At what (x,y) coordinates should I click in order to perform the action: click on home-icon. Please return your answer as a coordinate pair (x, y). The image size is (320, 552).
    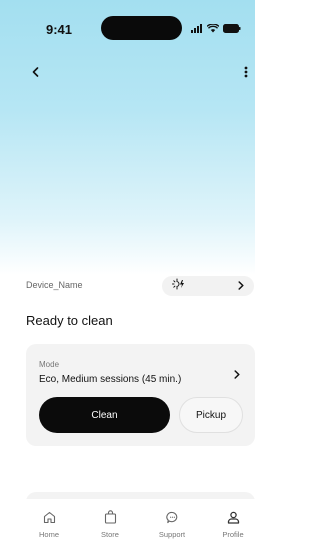
    Looking at the image, I should click on (49, 517).